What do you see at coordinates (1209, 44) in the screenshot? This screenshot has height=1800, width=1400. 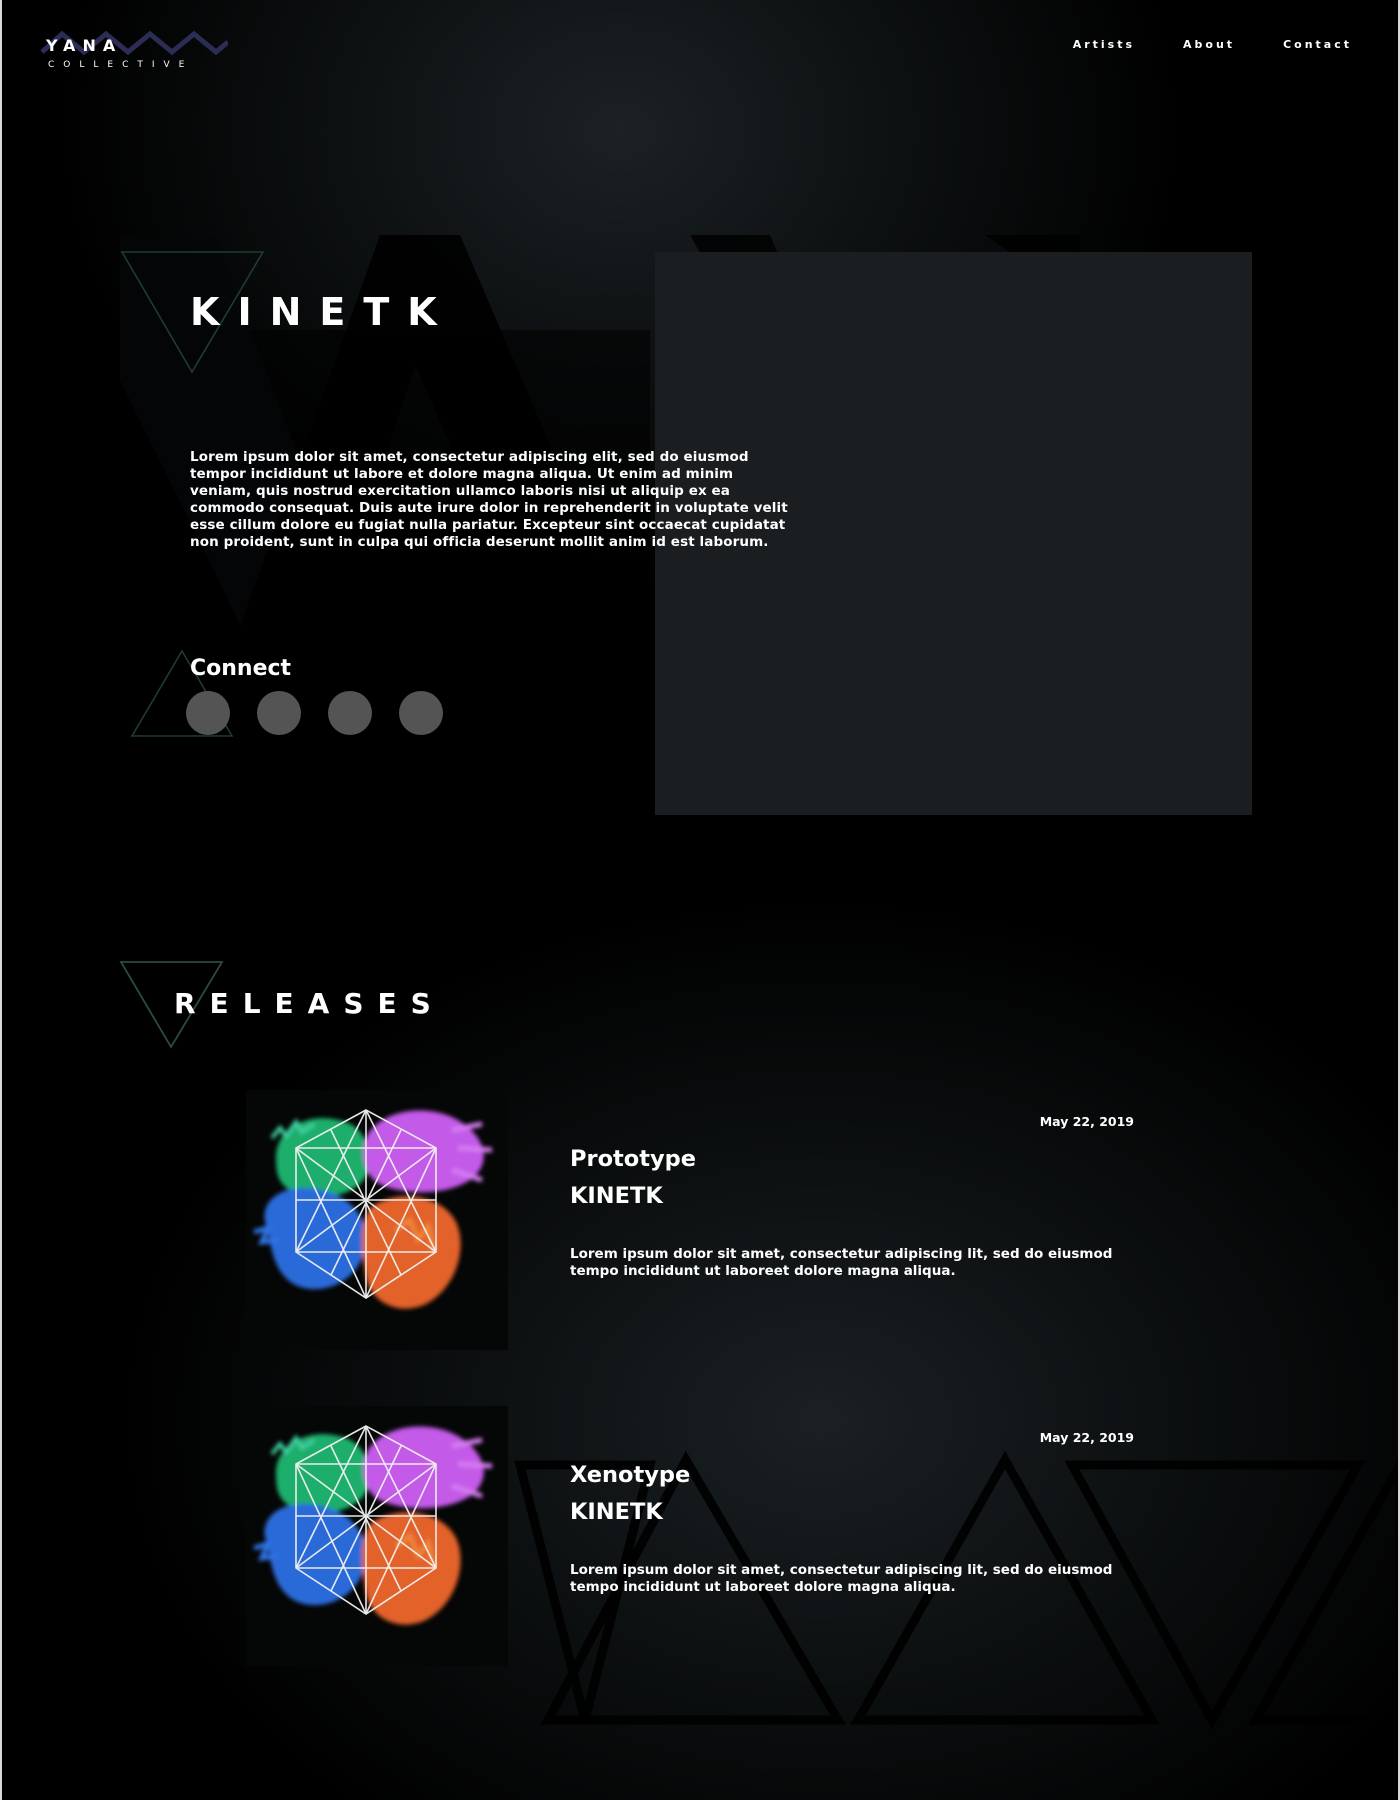 I see `nav-link-about: About` at bounding box center [1209, 44].